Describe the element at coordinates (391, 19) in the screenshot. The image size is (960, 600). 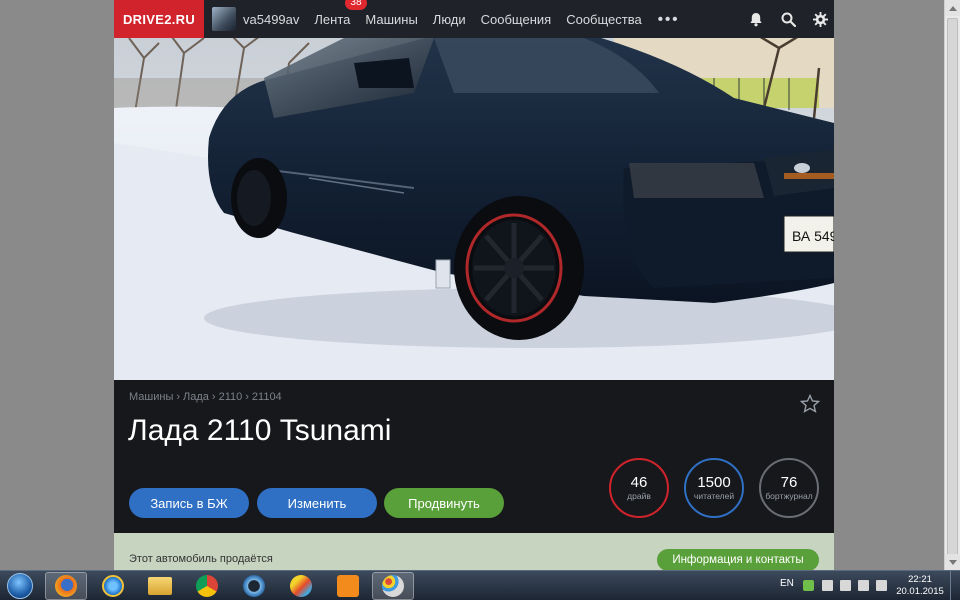
I see `nav-cars: Машины` at that location.